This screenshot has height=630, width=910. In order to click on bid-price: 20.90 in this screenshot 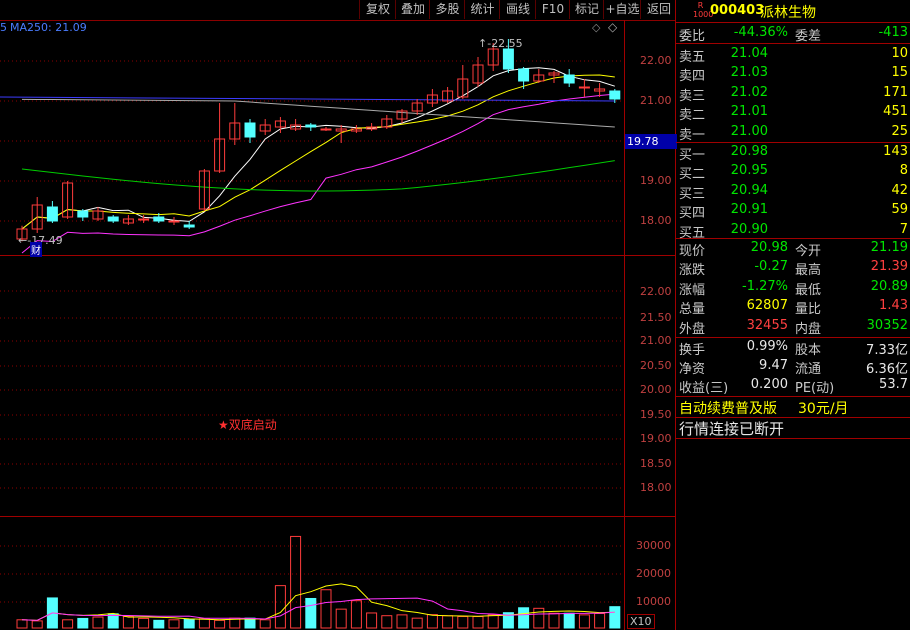, I will do `click(749, 229)`.